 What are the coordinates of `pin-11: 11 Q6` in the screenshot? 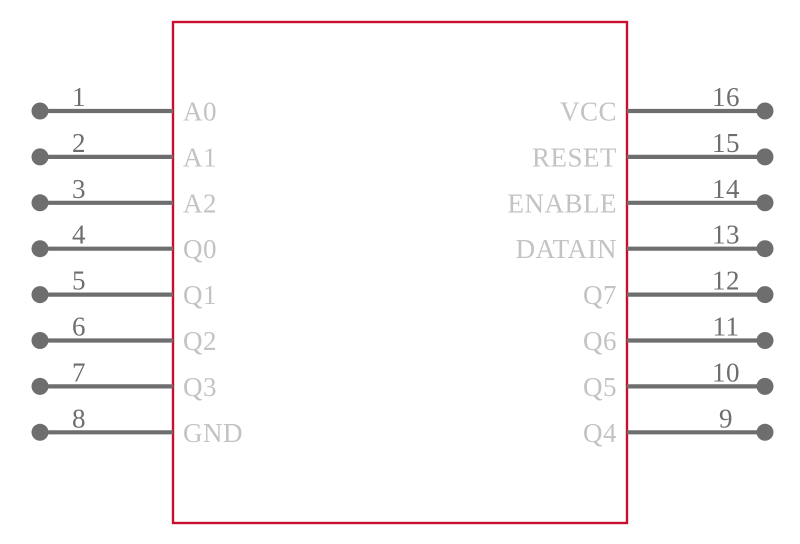 It's located at (678, 334).